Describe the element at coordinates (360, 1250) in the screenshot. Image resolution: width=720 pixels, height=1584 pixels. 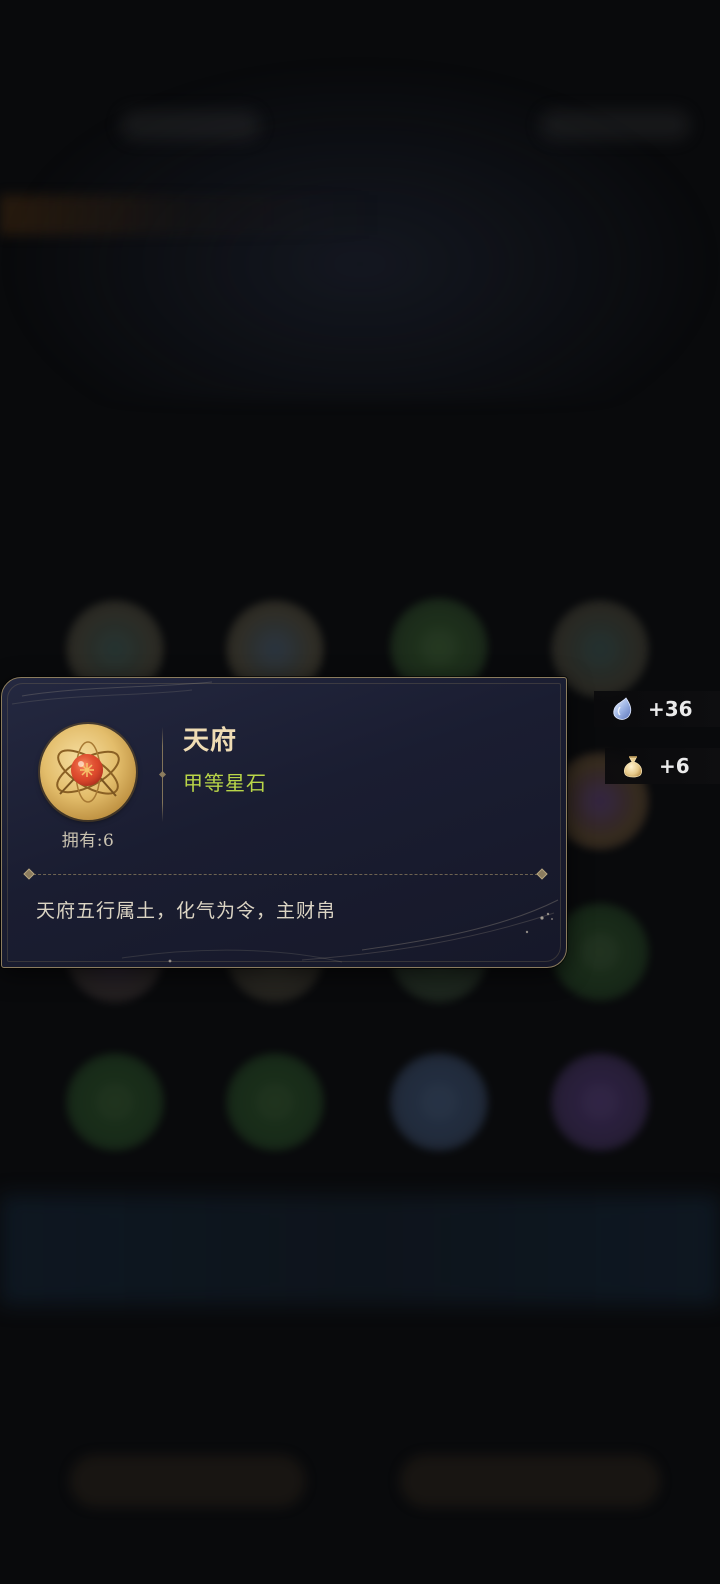
I see `background-panel-blur` at that location.